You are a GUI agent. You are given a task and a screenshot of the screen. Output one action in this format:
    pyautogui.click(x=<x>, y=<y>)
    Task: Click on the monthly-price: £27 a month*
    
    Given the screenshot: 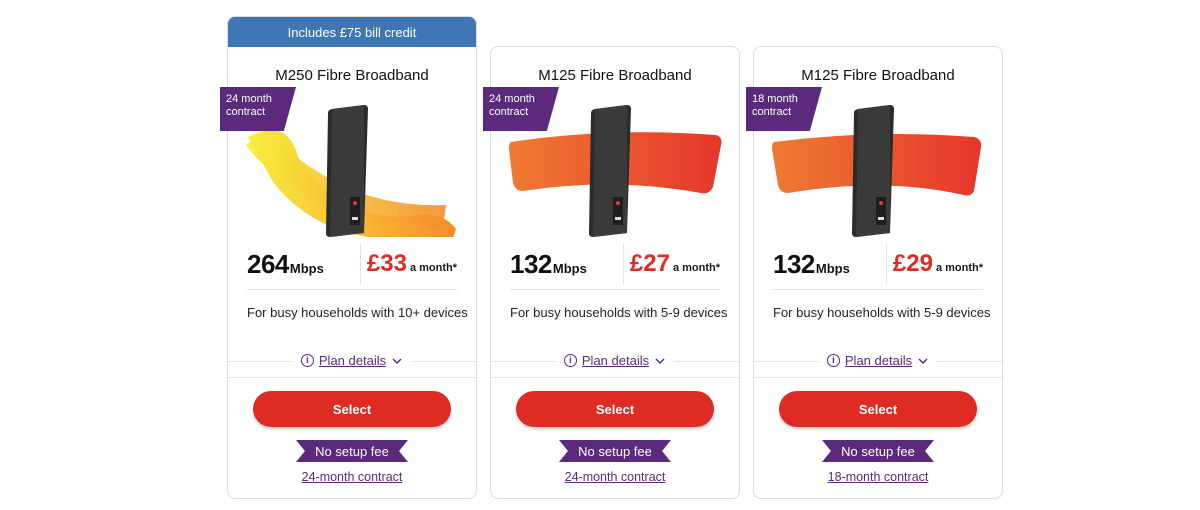 What is the action you would take?
    pyautogui.click(x=675, y=264)
    